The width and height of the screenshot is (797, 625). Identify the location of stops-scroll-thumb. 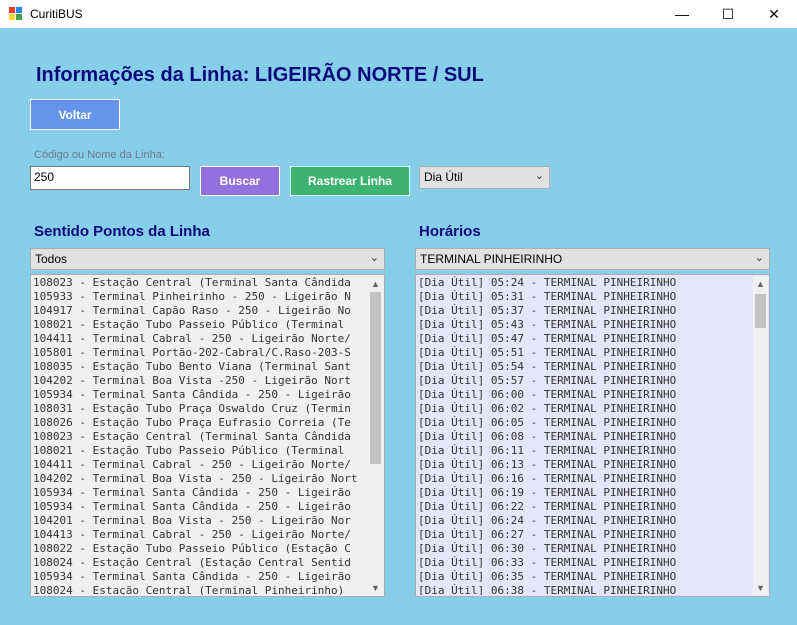
(375, 378).